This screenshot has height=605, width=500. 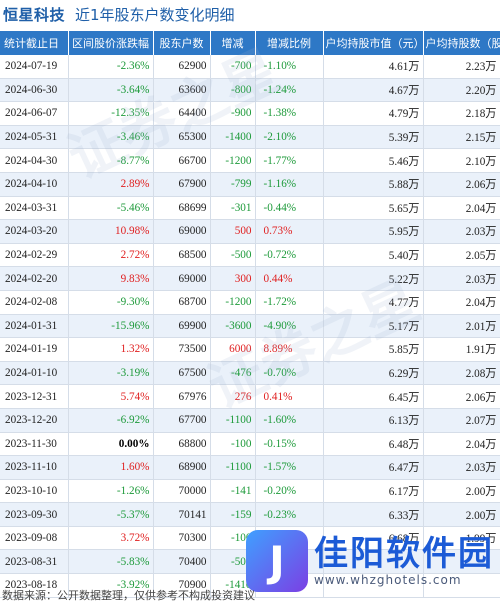 What do you see at coordinates (373, 160) in the screenshot?
I see `cell-avg-value: 5.46万` at bounding box center [373, 160].